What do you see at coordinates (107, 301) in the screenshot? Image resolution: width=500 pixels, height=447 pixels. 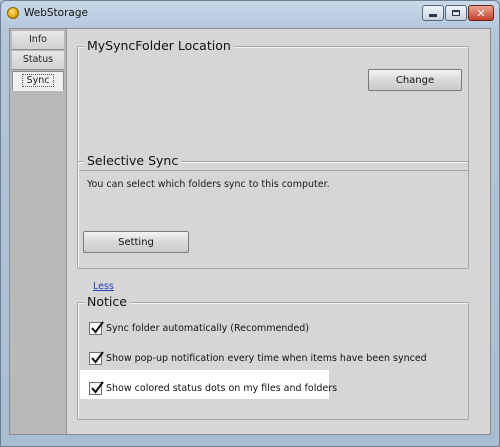 I see `notice-legend: Notice` at bounding box center [107, 301].